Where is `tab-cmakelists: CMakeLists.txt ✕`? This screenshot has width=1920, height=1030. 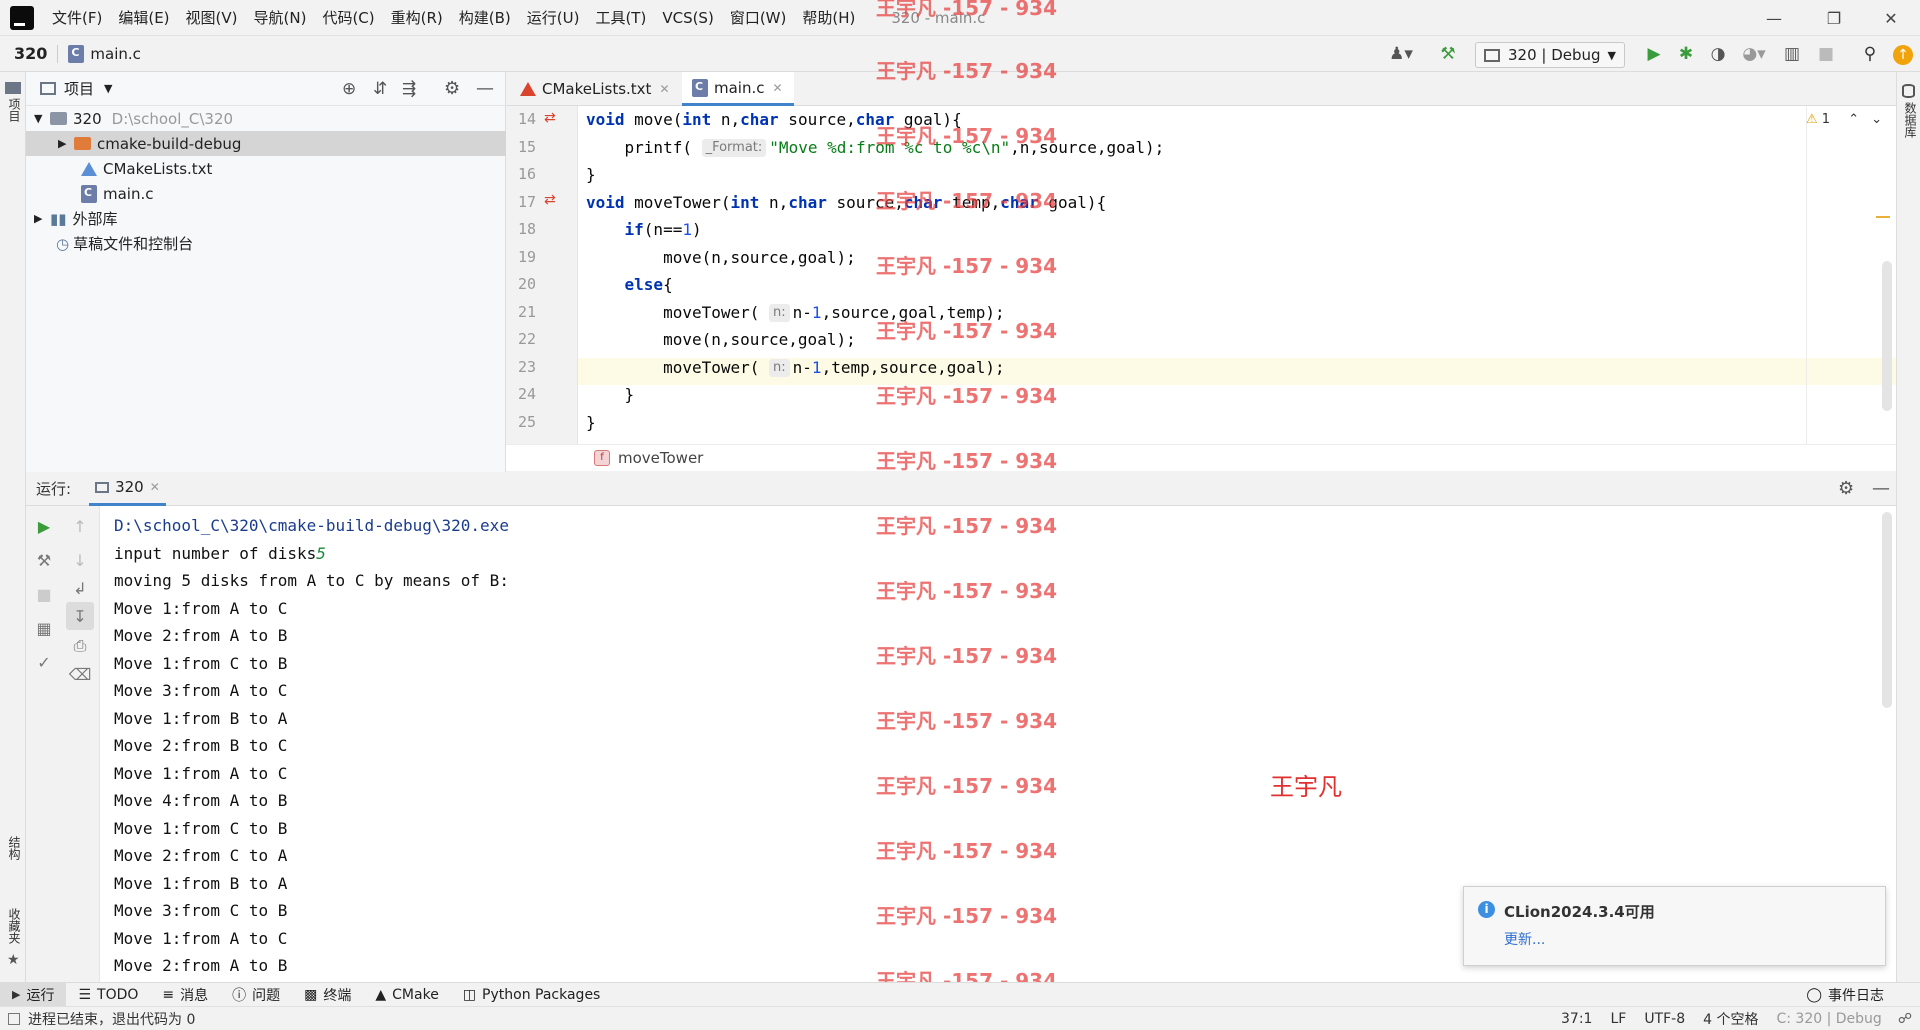
tab-cmakelists: CMakeLists.txt ✕ is located at coordinates (594, 89).